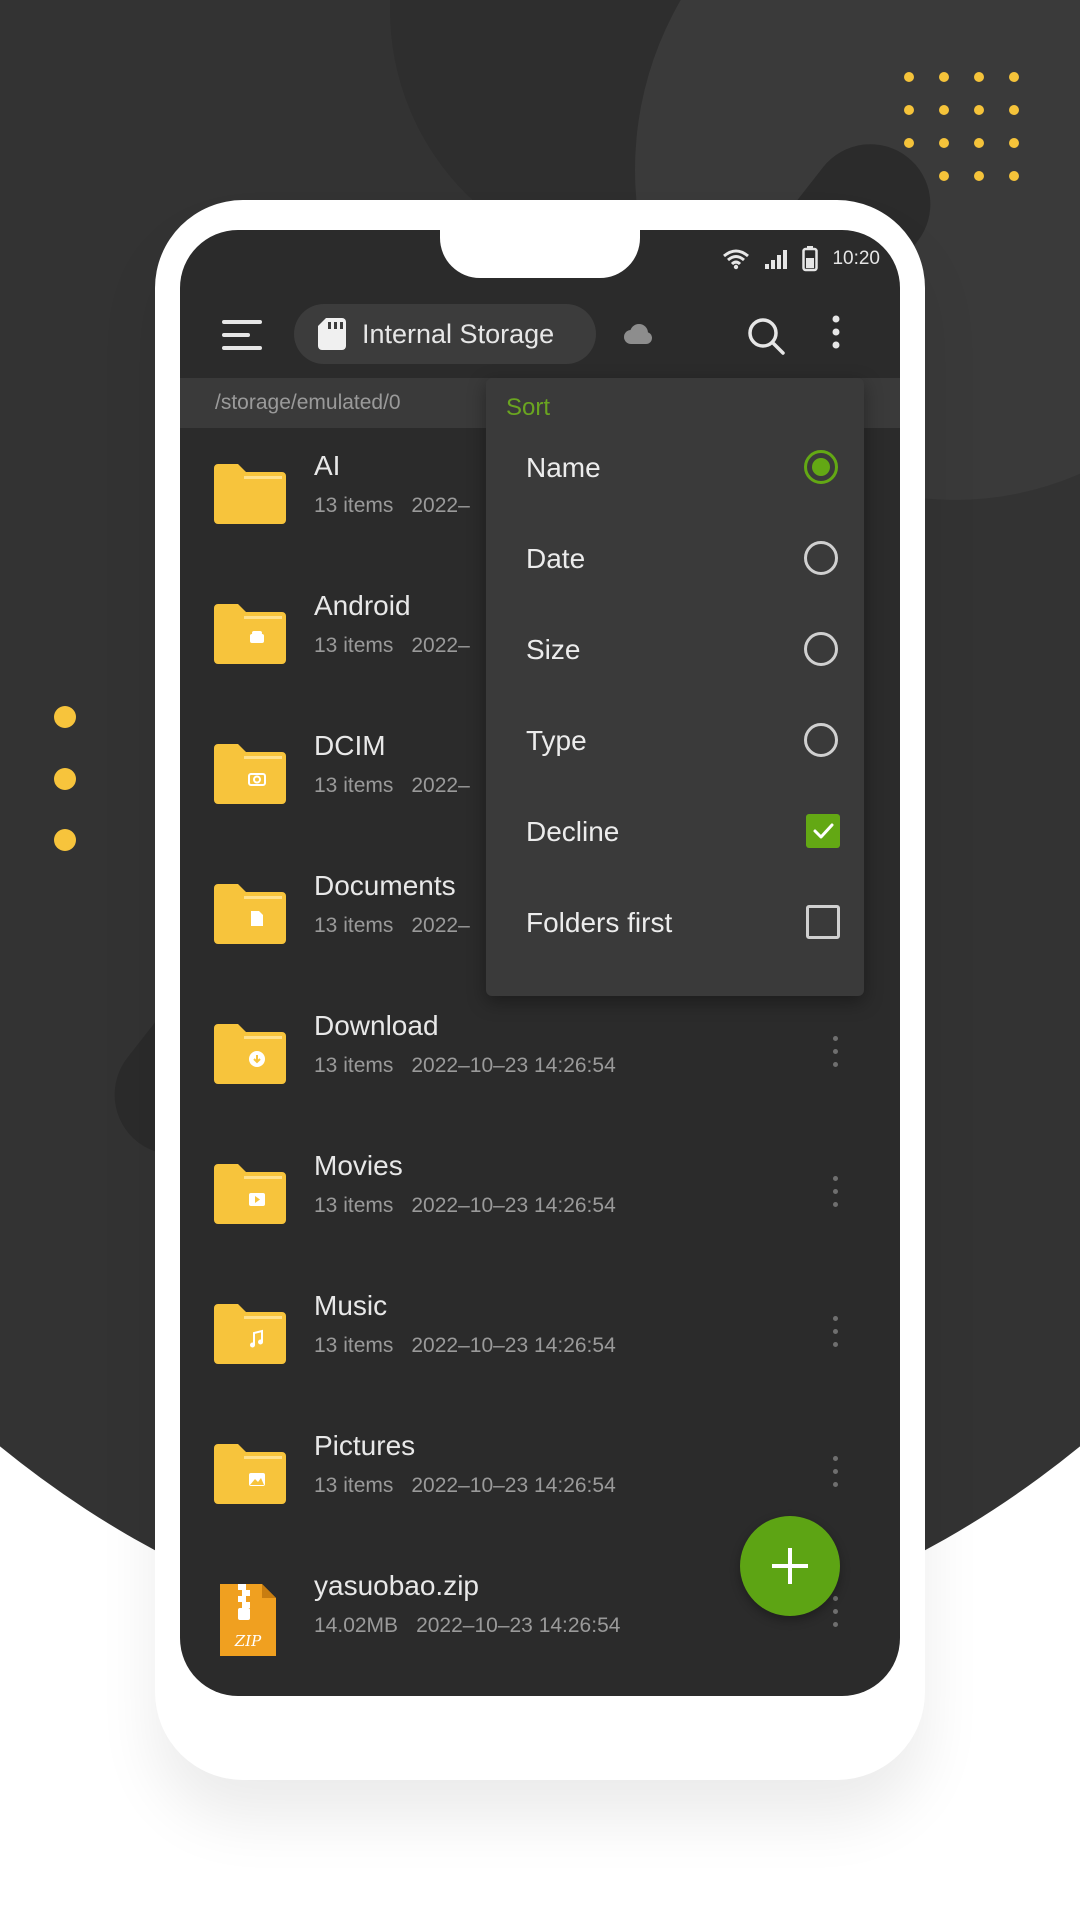 This screenshot has height=1920, width=1080. What do you see at coordinates (637, 334) in the screenshot?
I see `cloud-icon` at bounding box center [637, 334].